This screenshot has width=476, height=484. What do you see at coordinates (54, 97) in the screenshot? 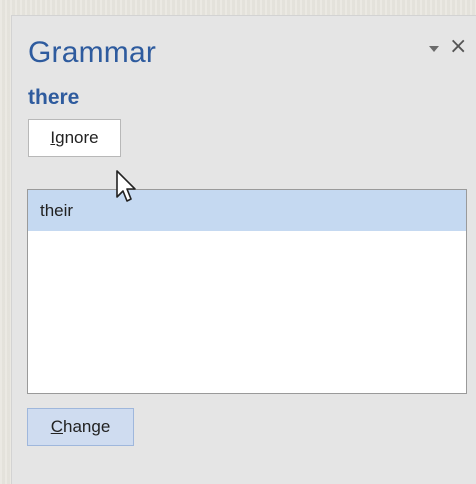
I see `error-word: there` at bounding box center [54, 97].